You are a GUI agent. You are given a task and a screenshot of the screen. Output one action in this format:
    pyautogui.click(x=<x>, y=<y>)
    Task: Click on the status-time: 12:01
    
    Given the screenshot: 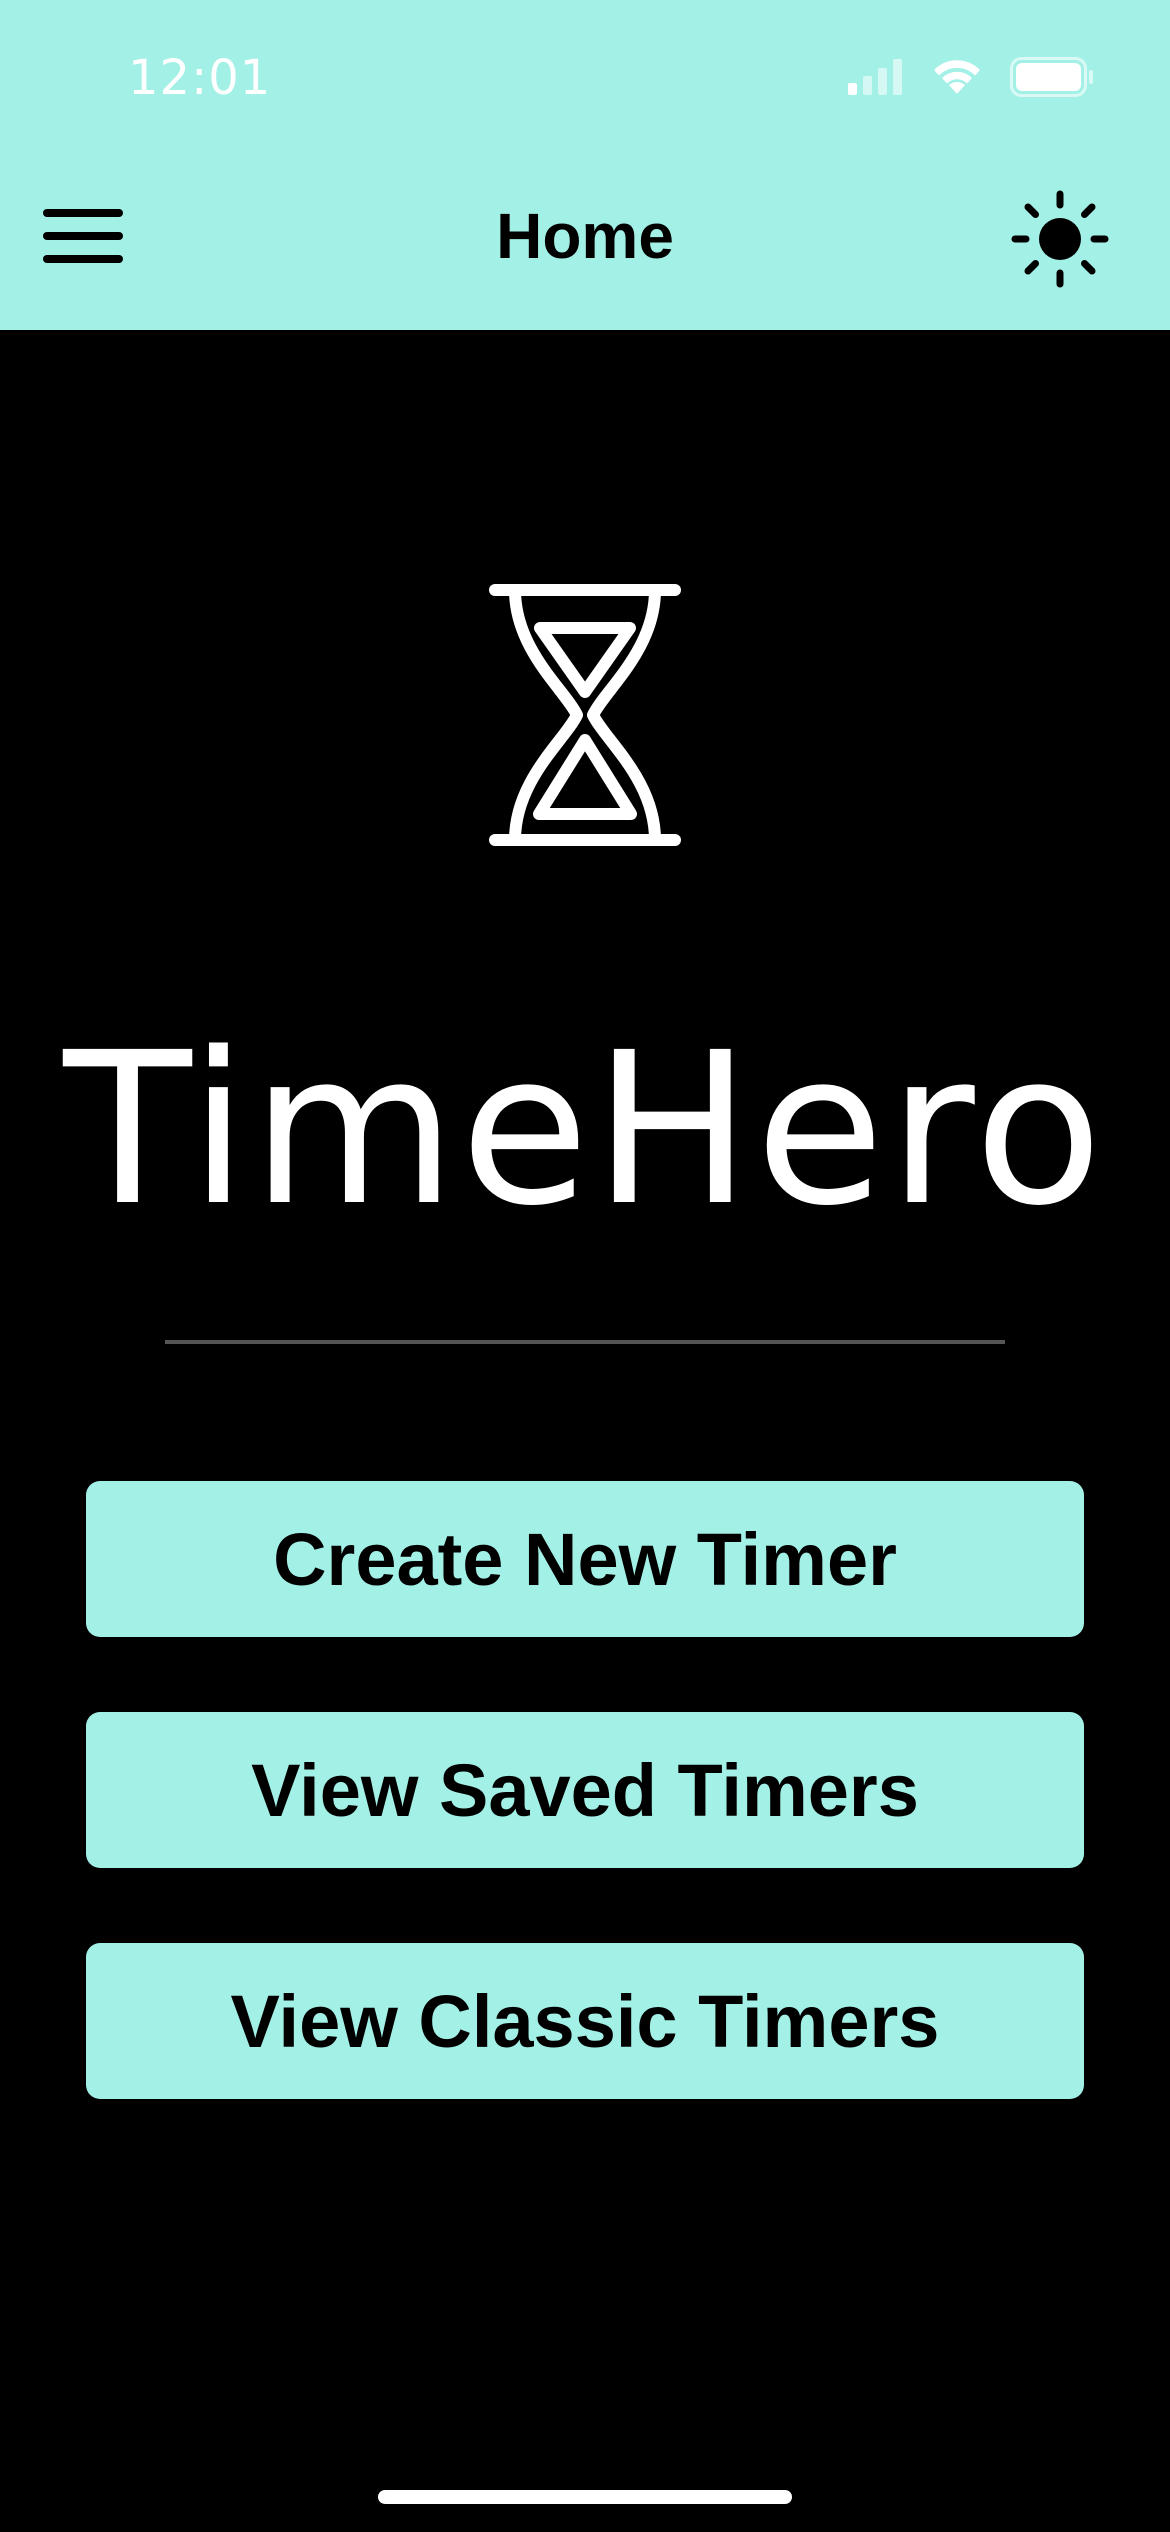 What is the action you would take?
    pyautogui.click(x=200, y=78)
    